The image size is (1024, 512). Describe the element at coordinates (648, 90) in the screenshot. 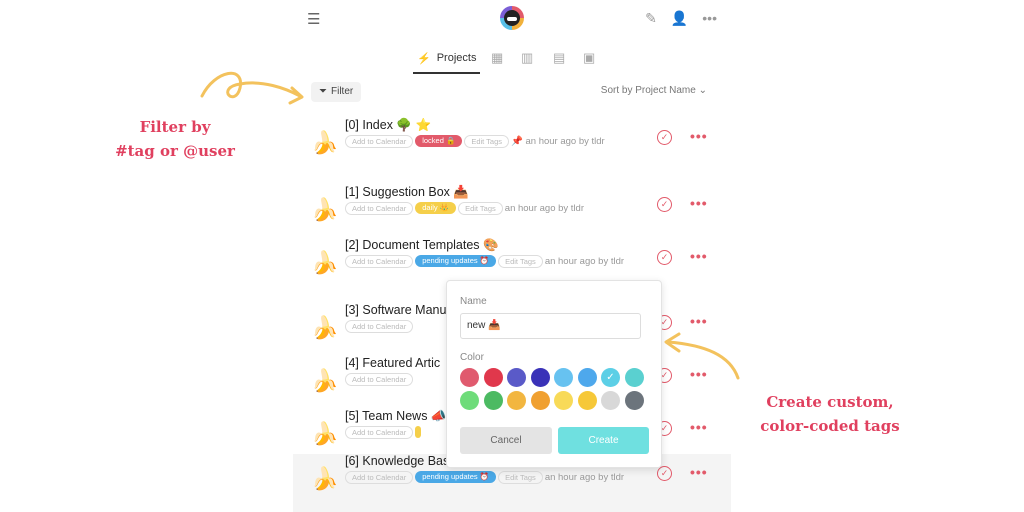

I see `sort-label: Sort by Project Name` at that location.